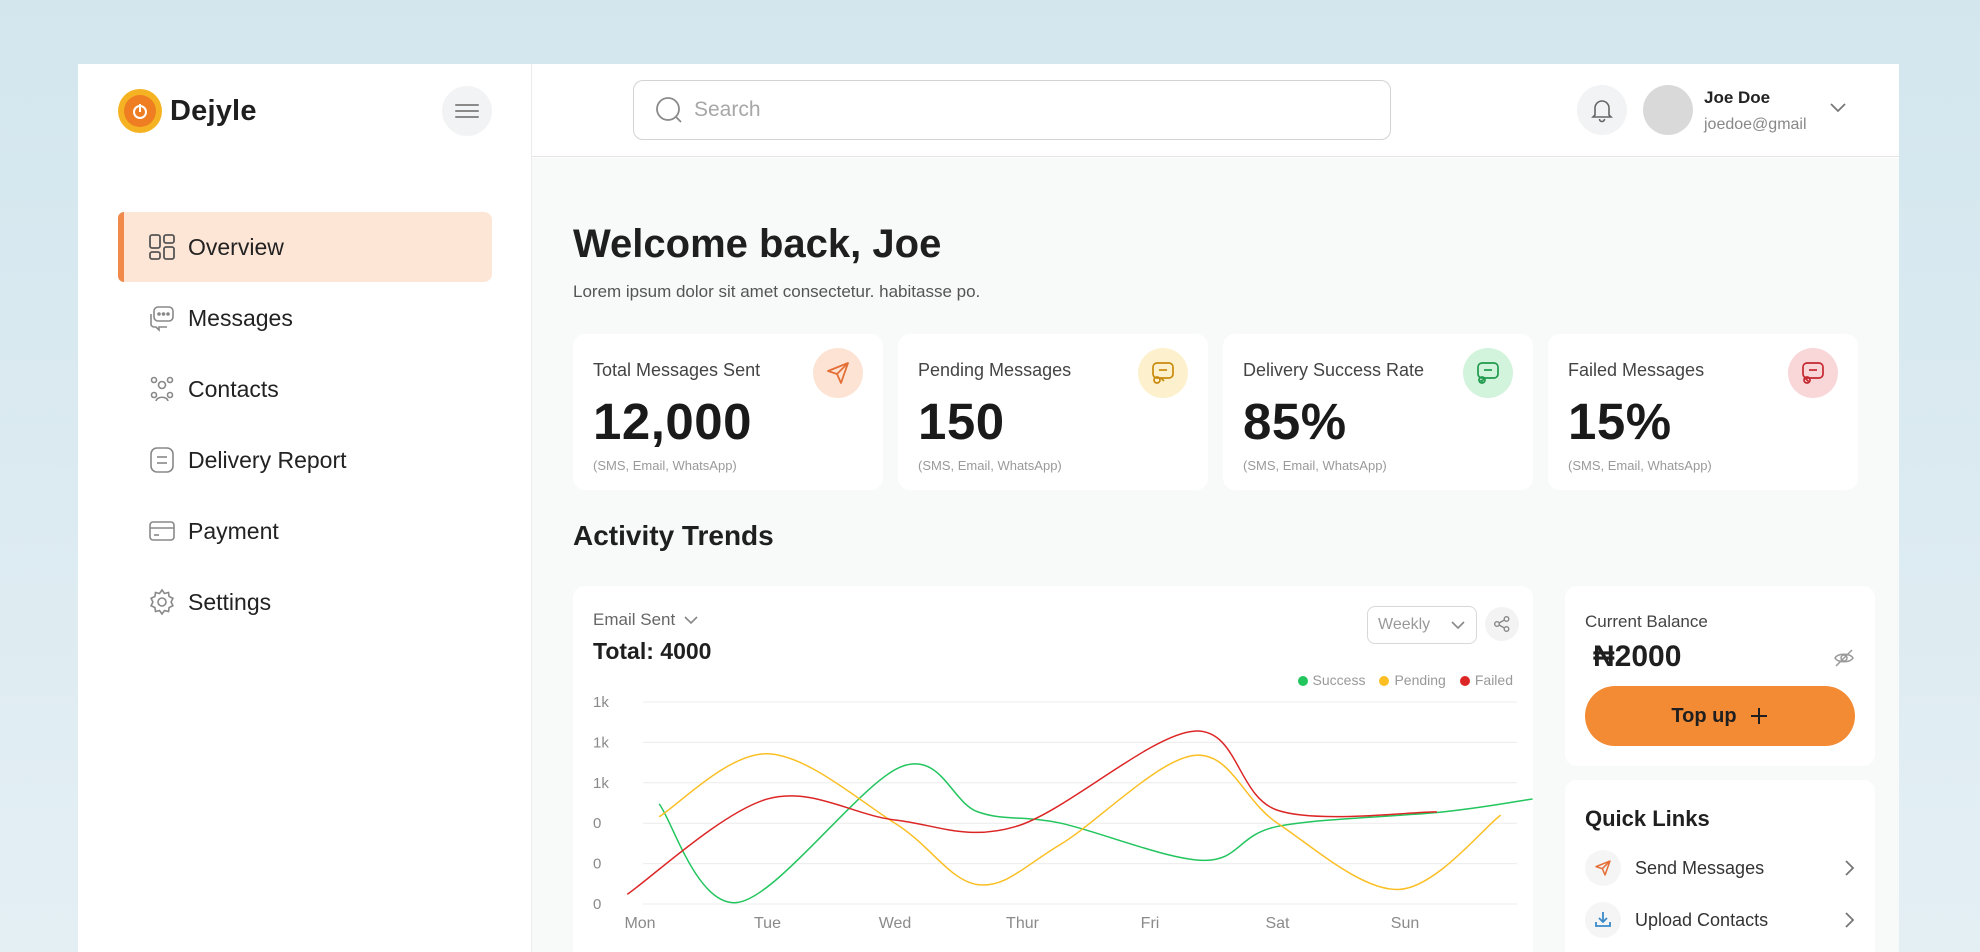 This screenshot has width=1980, height=952. I want to click on report-icon, so click(162, 460).